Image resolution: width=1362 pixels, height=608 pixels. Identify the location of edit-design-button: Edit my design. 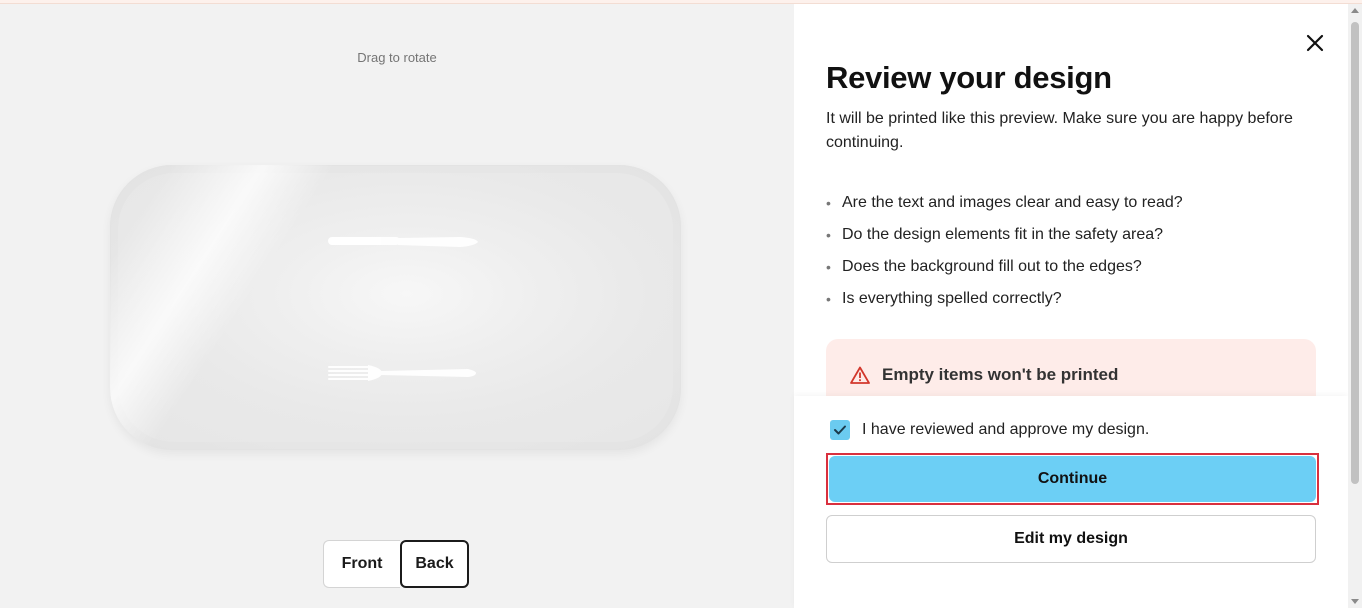
(1071, 539).